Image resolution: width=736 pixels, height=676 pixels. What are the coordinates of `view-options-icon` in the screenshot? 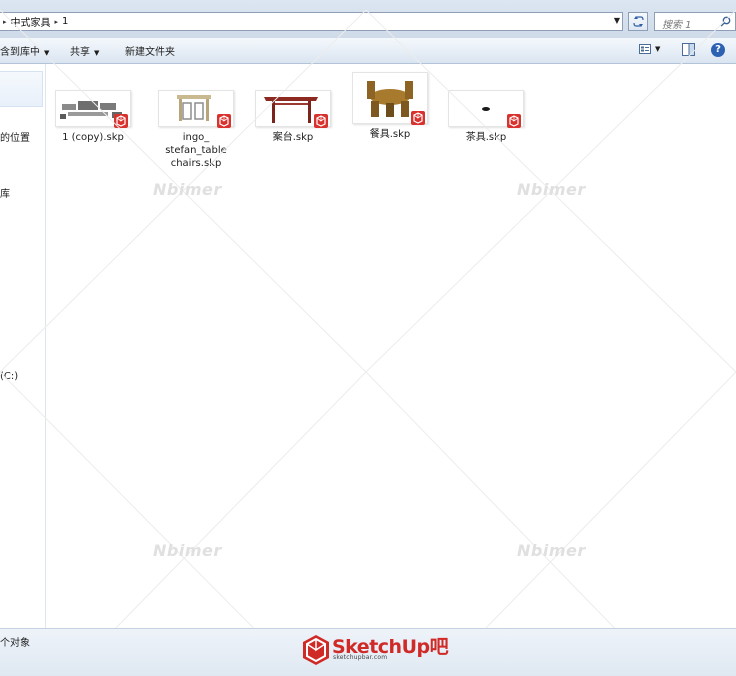 It's located at (645, 49).